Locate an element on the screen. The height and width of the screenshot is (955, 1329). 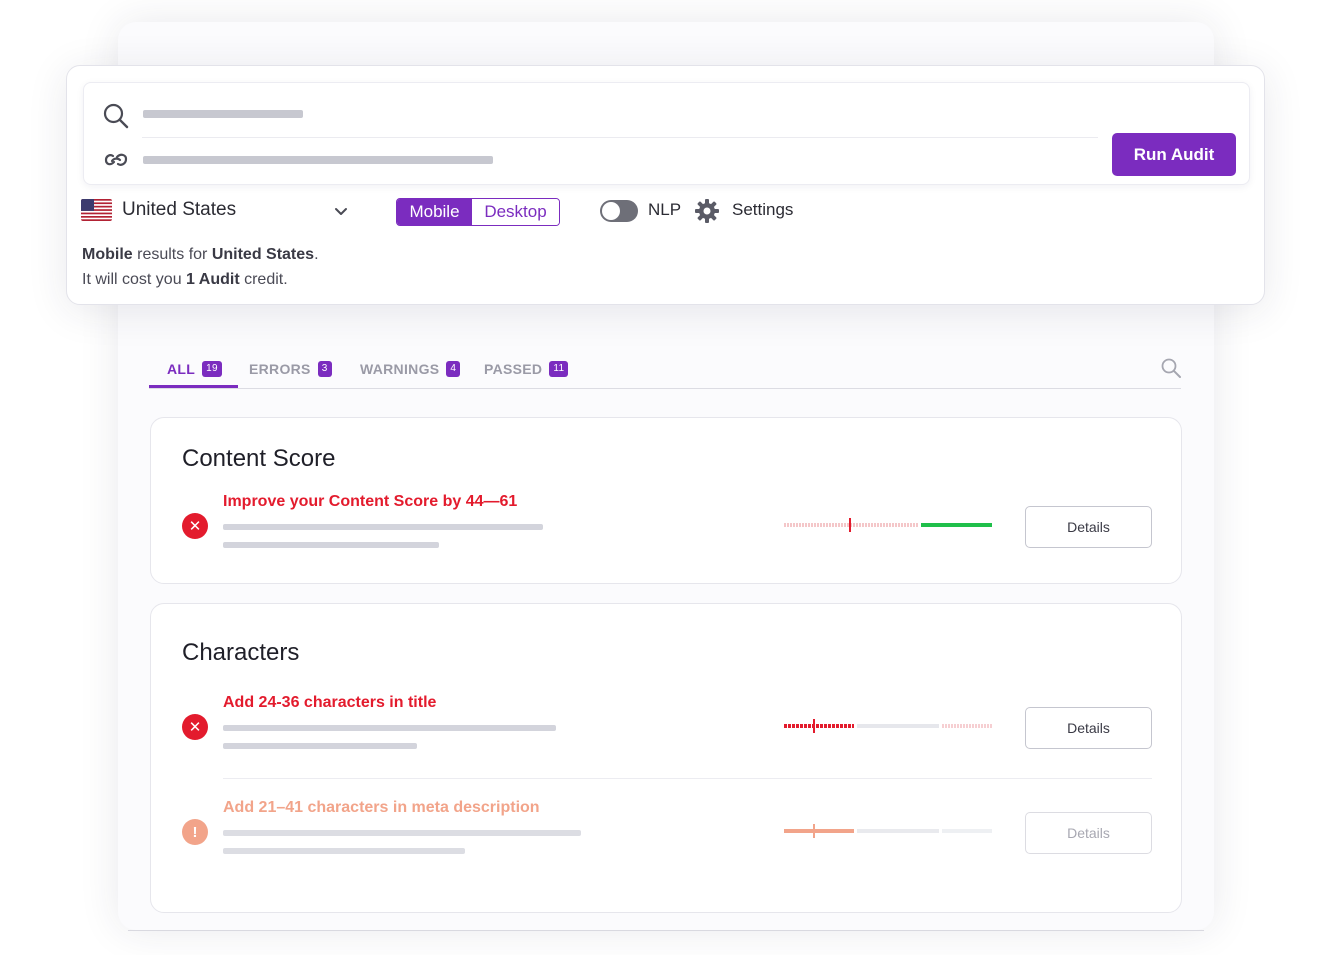
us-flag-icon is located at coordinates (96, 210).